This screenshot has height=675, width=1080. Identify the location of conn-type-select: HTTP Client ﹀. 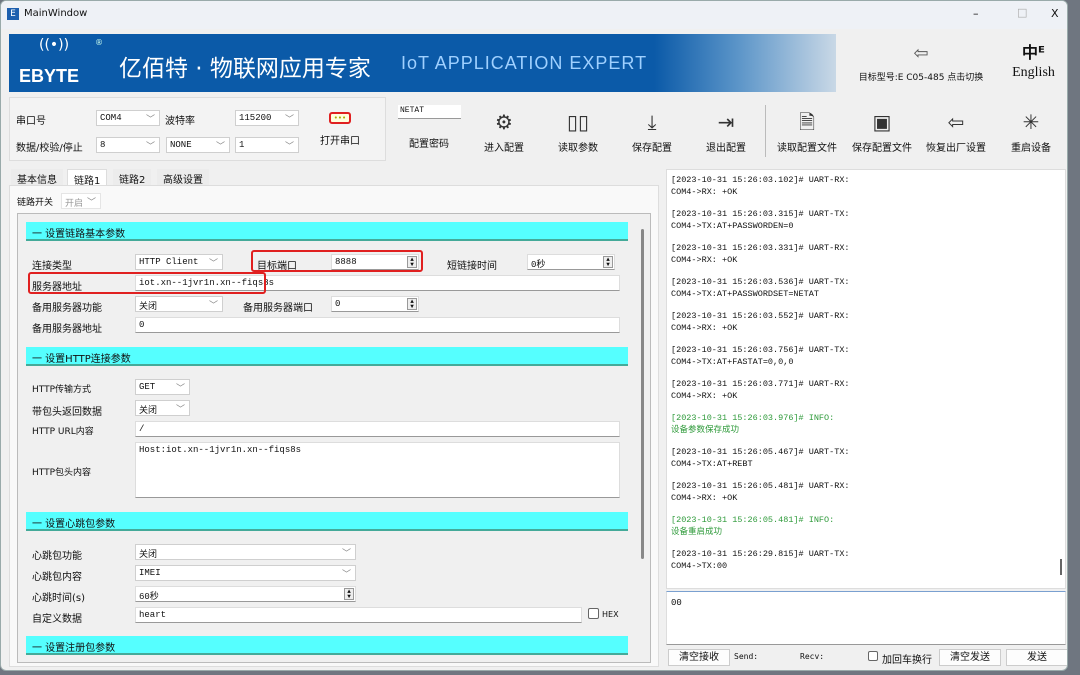
(179, 262).